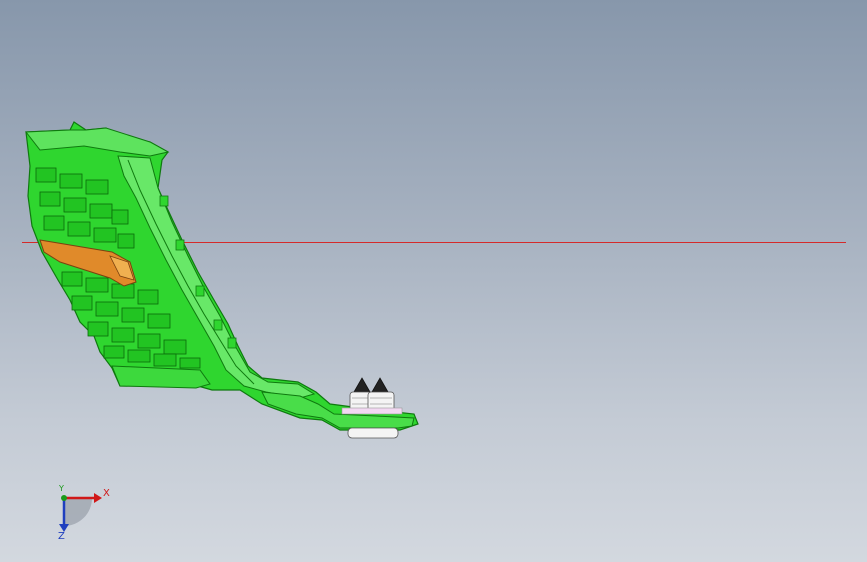 The height and width of the screenshot is (562, 867). What do you see at coordinates (106, 493) in the screenshot?
I see `axis-x-label: X` at bounding box center [106, 493].